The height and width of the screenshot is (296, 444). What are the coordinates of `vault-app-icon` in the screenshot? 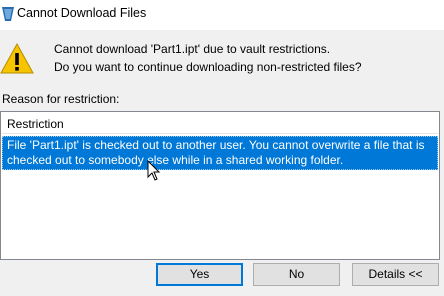 It's located at (8, 14).